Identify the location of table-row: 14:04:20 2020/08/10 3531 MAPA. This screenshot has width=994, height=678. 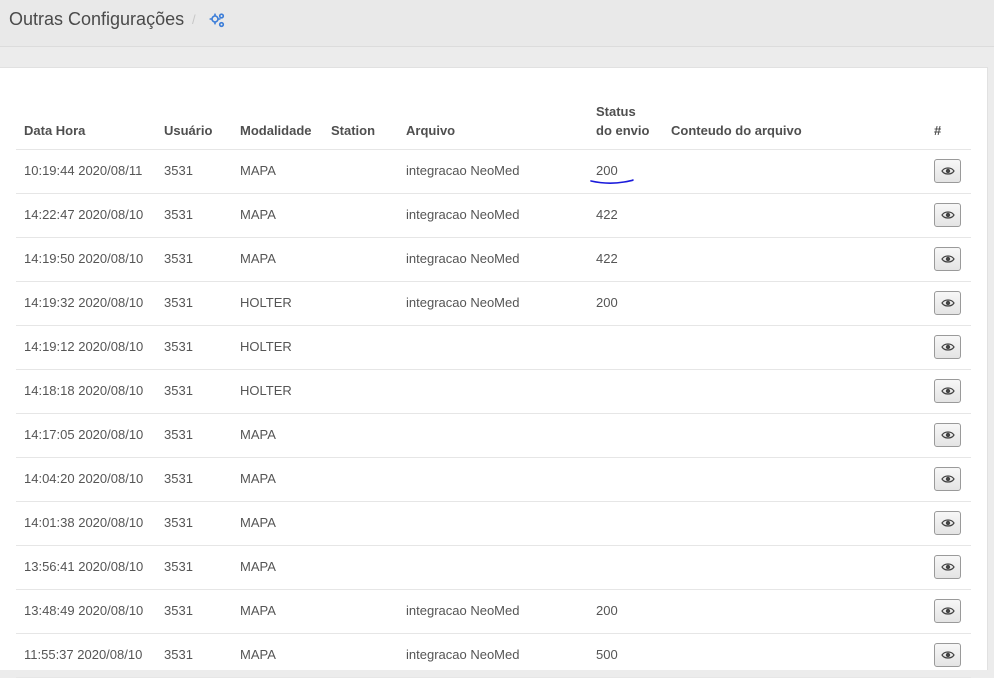
(493, 480).